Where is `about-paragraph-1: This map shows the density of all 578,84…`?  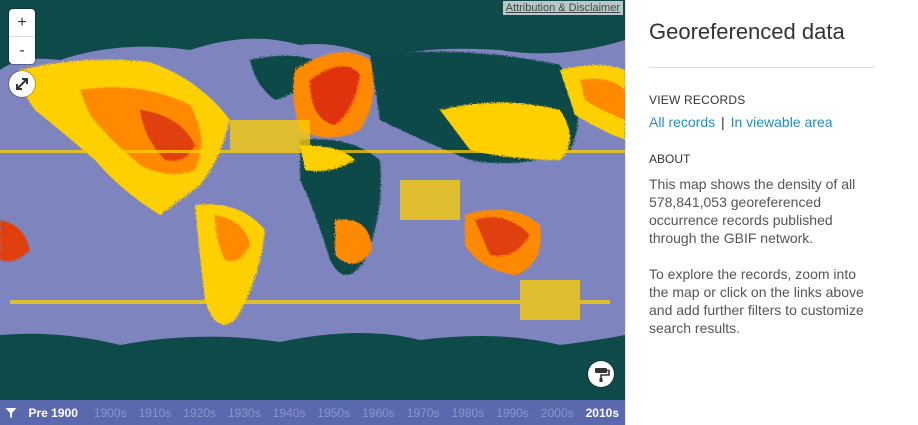 about-paragraph-1: This map shows the density of all 578,84… is located at coordinates (752, 211).